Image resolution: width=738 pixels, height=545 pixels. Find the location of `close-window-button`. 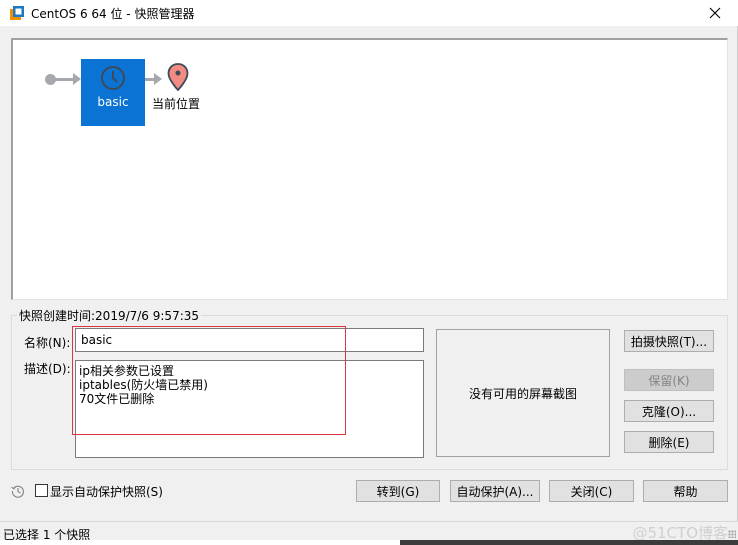

close-window-button is located at coordinates (715, 13).